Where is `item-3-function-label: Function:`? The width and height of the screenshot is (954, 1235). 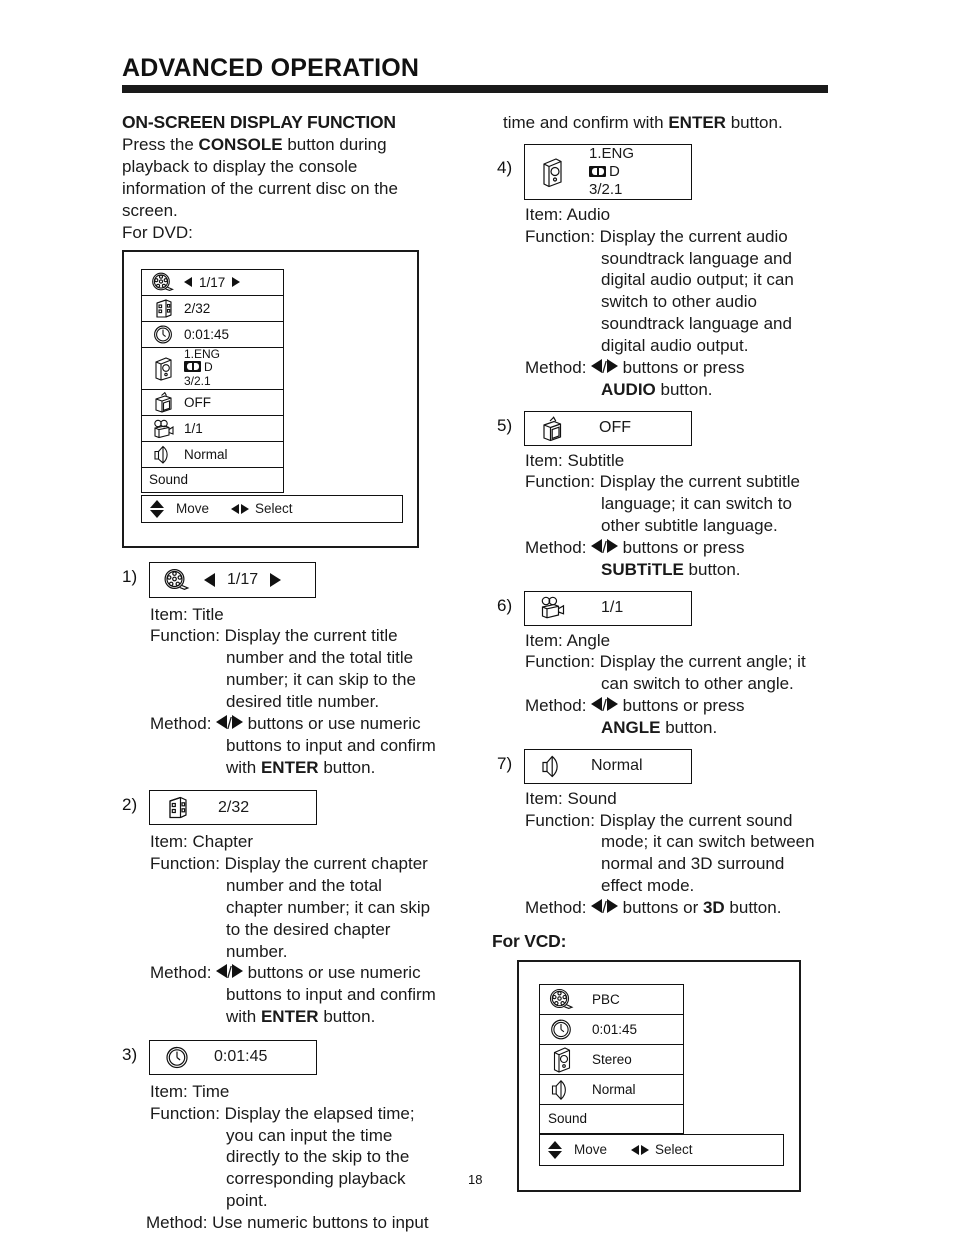 item-3-function-label: Function: is located at coordinates (185, 1113).